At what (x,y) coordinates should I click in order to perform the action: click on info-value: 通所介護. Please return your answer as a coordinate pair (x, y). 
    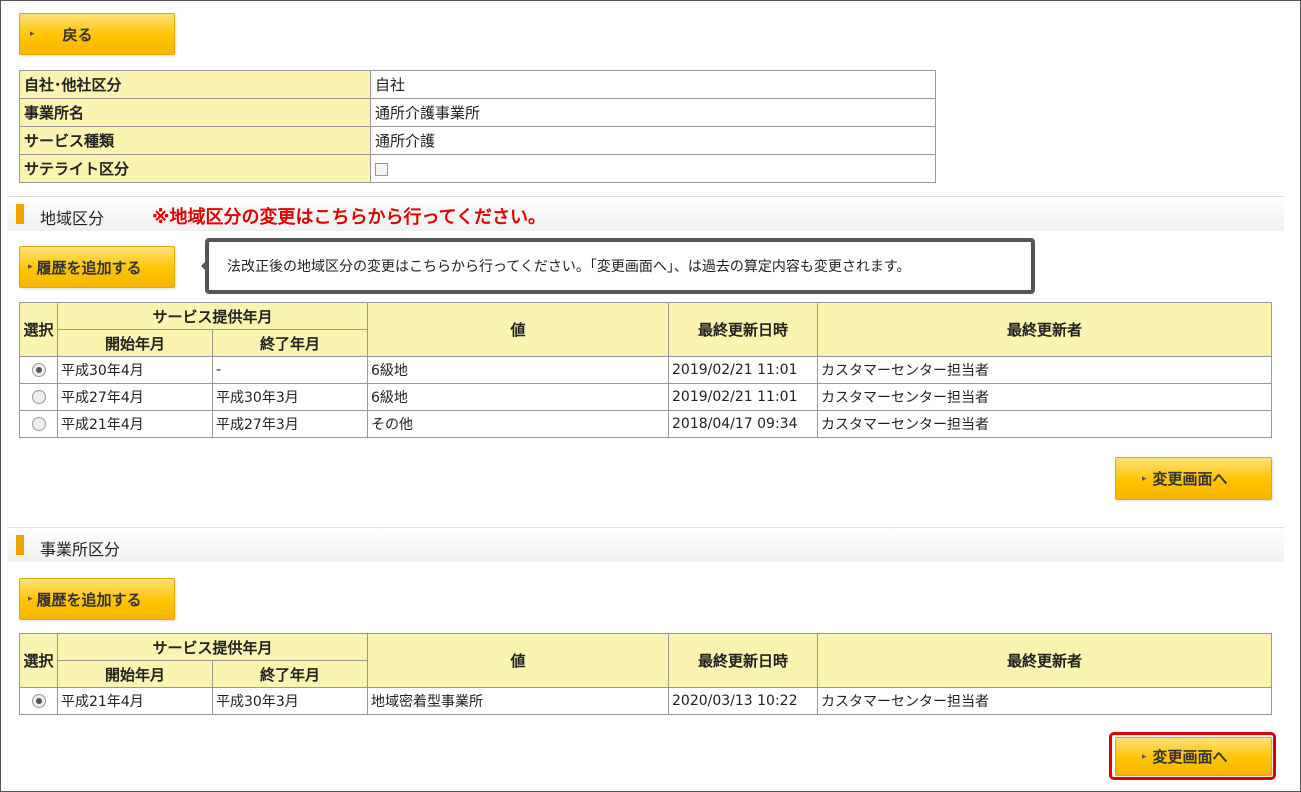
    Looking at the image, I should click on (653, 140).